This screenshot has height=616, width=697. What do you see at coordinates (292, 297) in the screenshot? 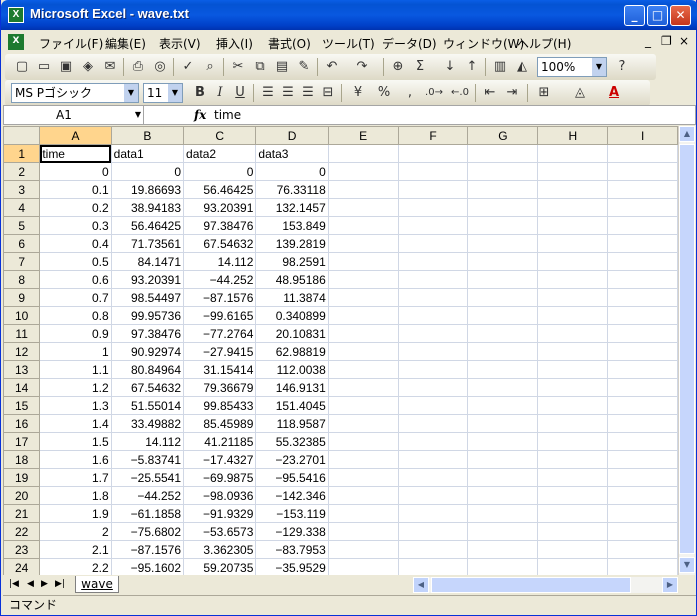
I see `cell-d9: 11.3874` at bounding box center [292, 297].